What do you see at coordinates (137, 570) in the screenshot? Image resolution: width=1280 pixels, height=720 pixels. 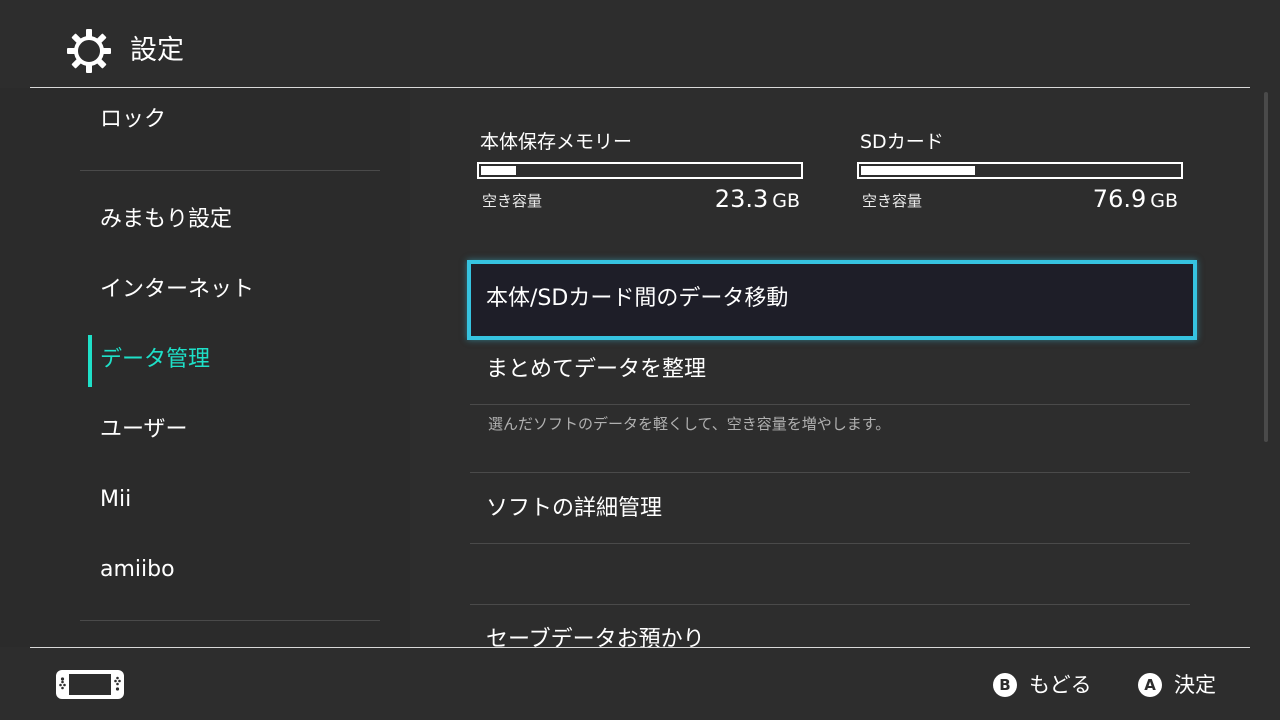 I see `sidebar-item-amiibo: amiibo` at bounding box center [137, 570].